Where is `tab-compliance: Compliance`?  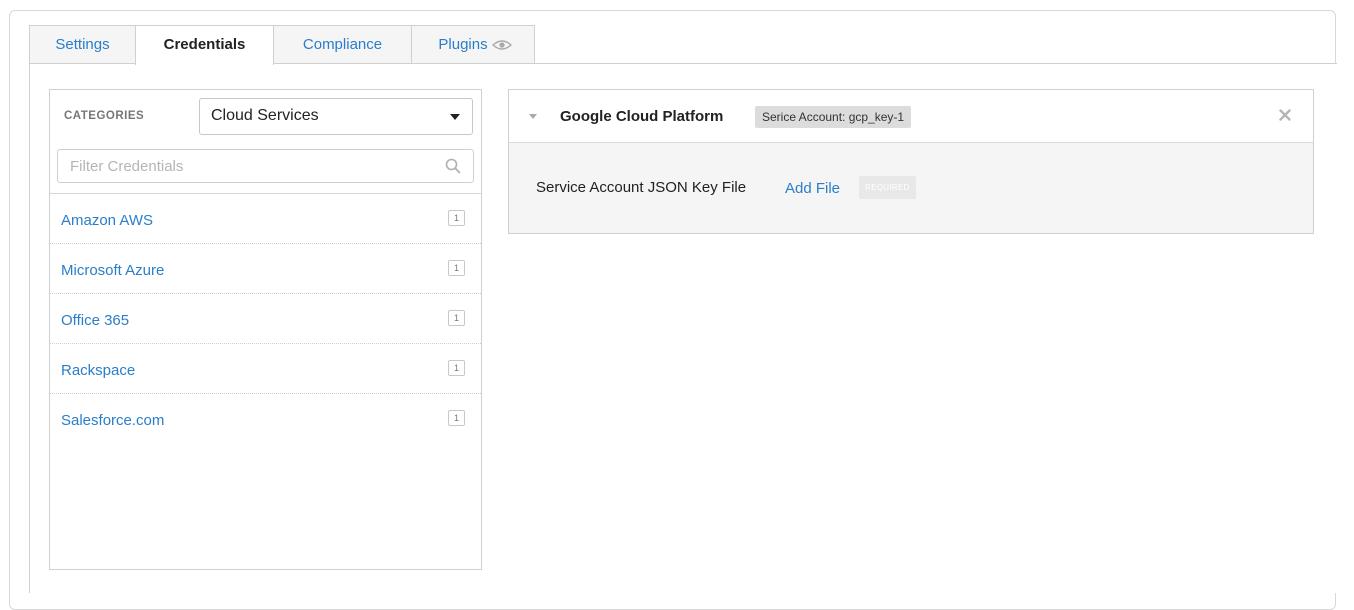 tab-compliance: Compliance is located at coordinates (342, 44).